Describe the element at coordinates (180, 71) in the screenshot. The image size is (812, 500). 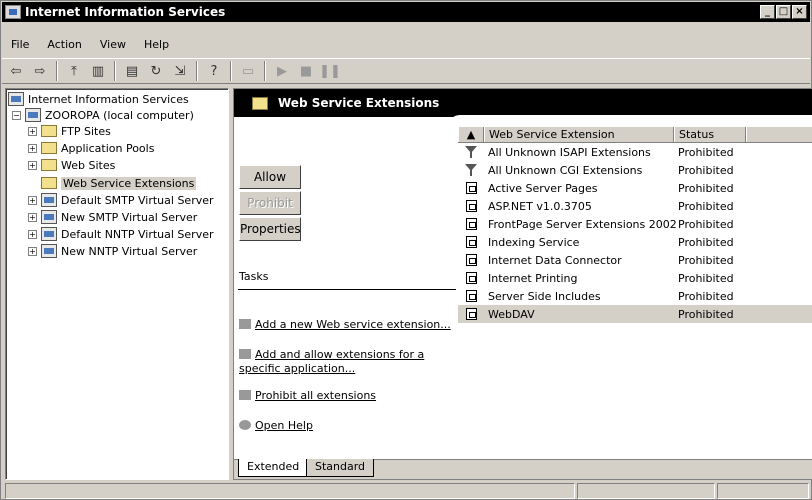
I see `export-icon: ⇲` at that location.